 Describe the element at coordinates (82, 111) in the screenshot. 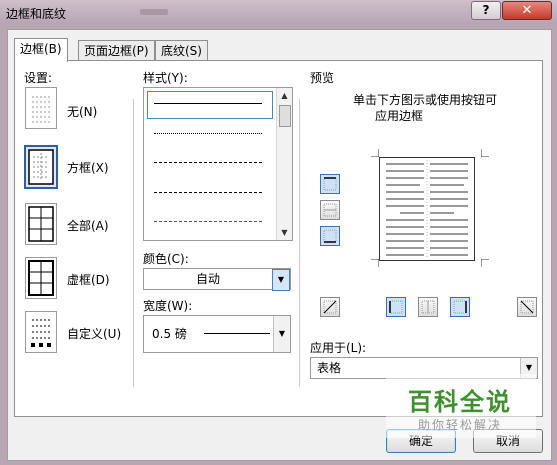

I see `setting-none-label: 无(N)` at that location.